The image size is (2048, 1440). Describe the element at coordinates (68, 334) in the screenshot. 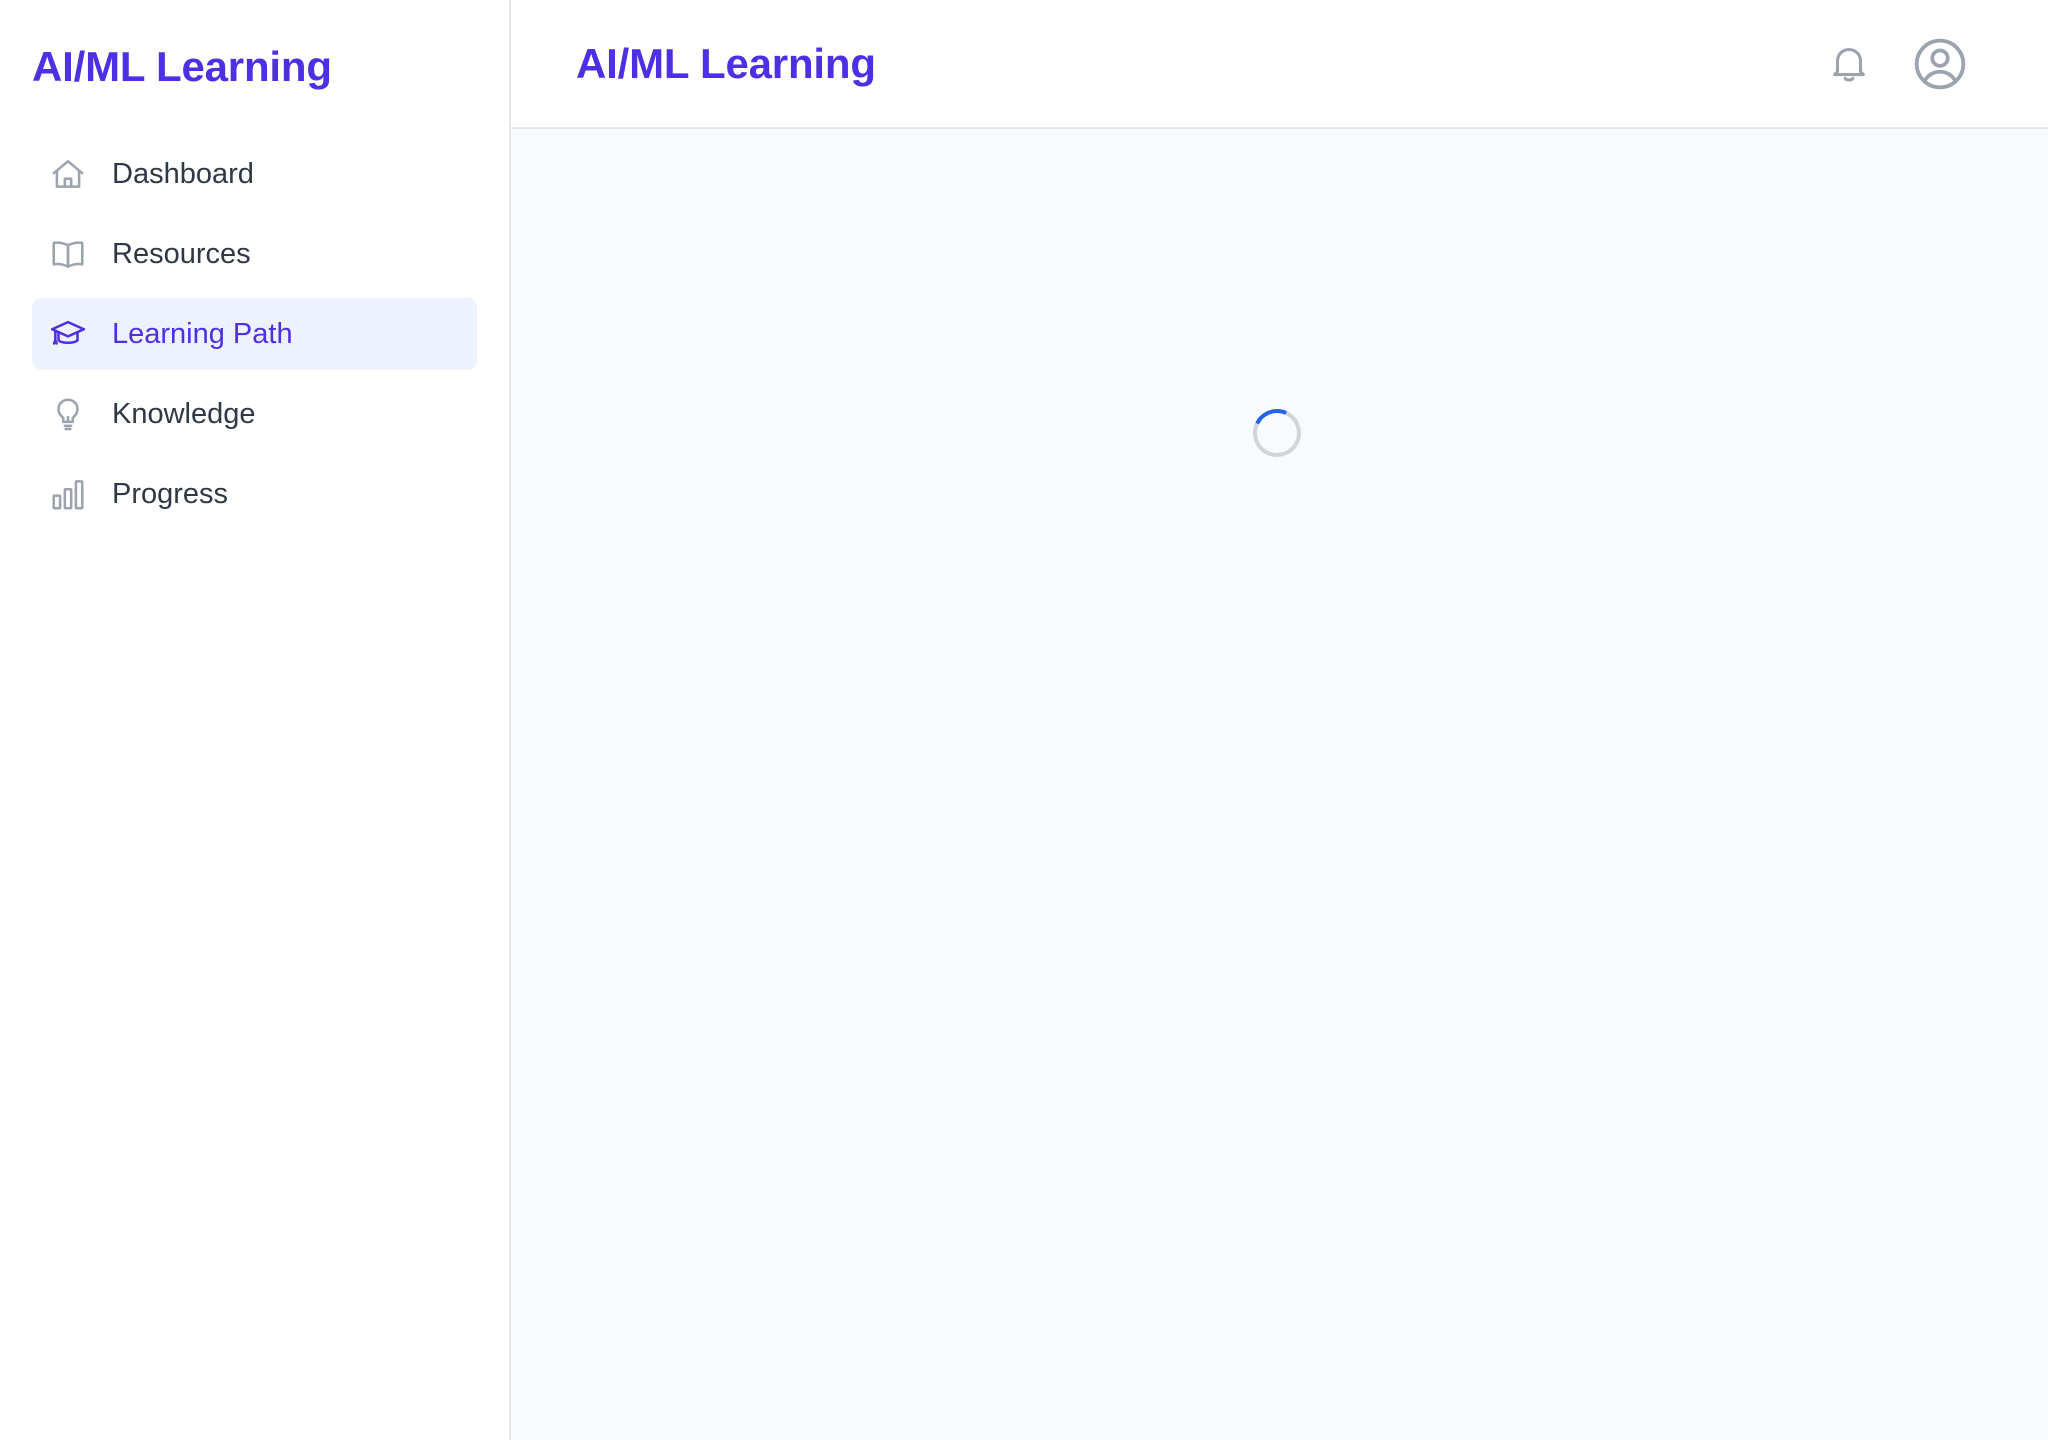

I see `graduation-cap-icon` at that location.